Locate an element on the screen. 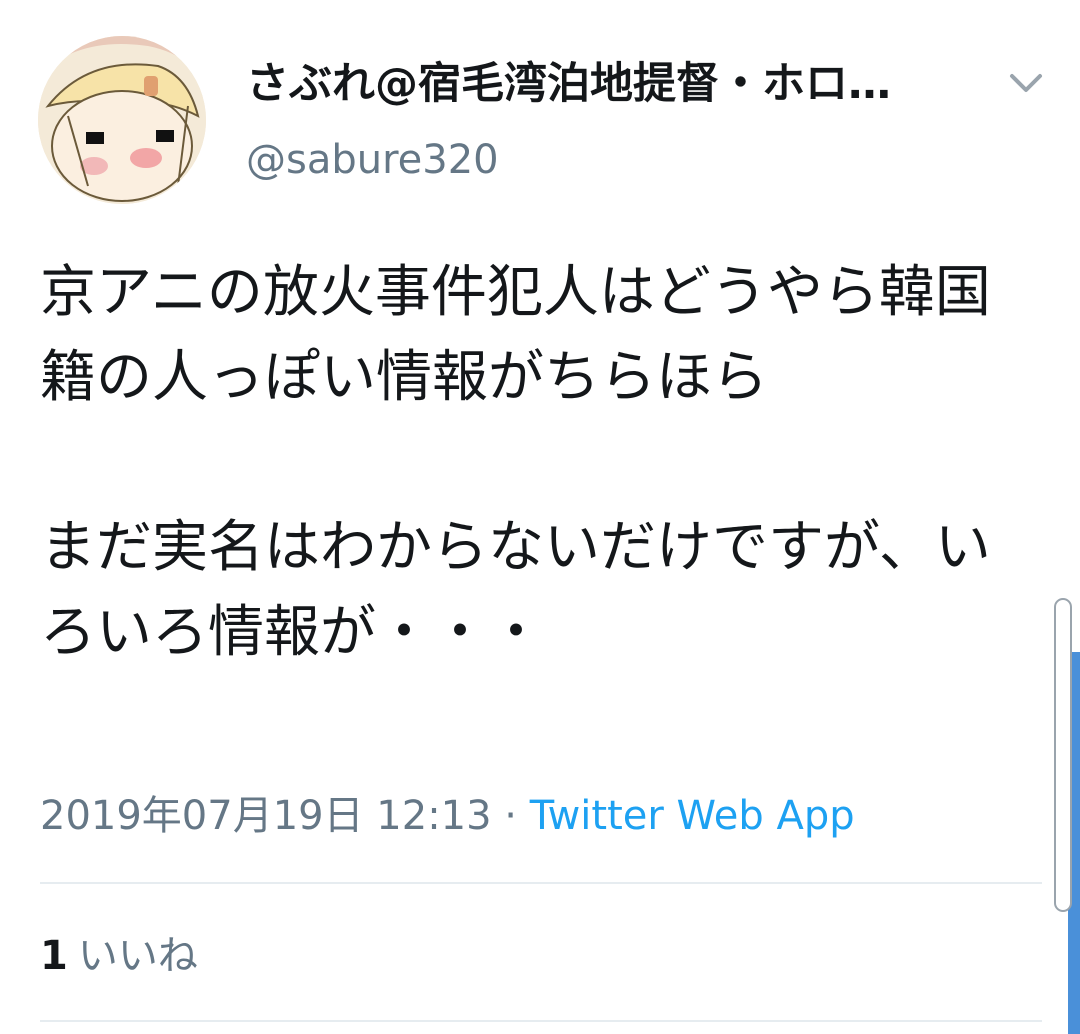 Image resolution: width=1080 pixels, height=1034 pixels. likes-stat: 1 いいね is located at coordinates (119, 956).